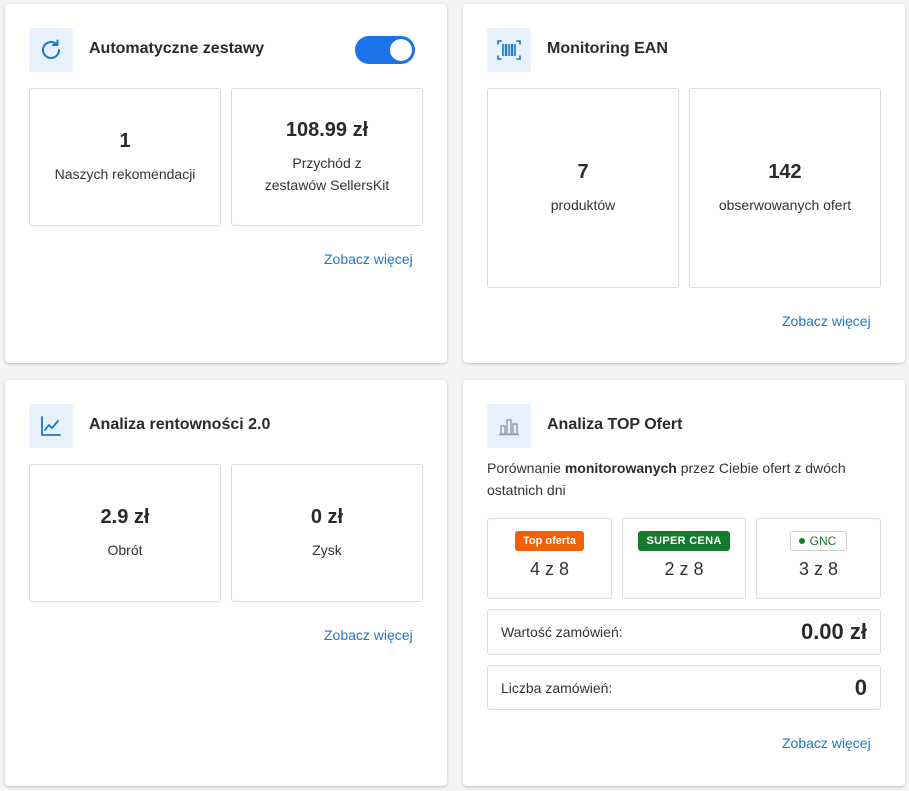 Image resolution: width=909 pixels, height=791 pixels. Describe the element at coordinates (125, 549) in the screenshot. I see `stat-label: Obrót` at that location.